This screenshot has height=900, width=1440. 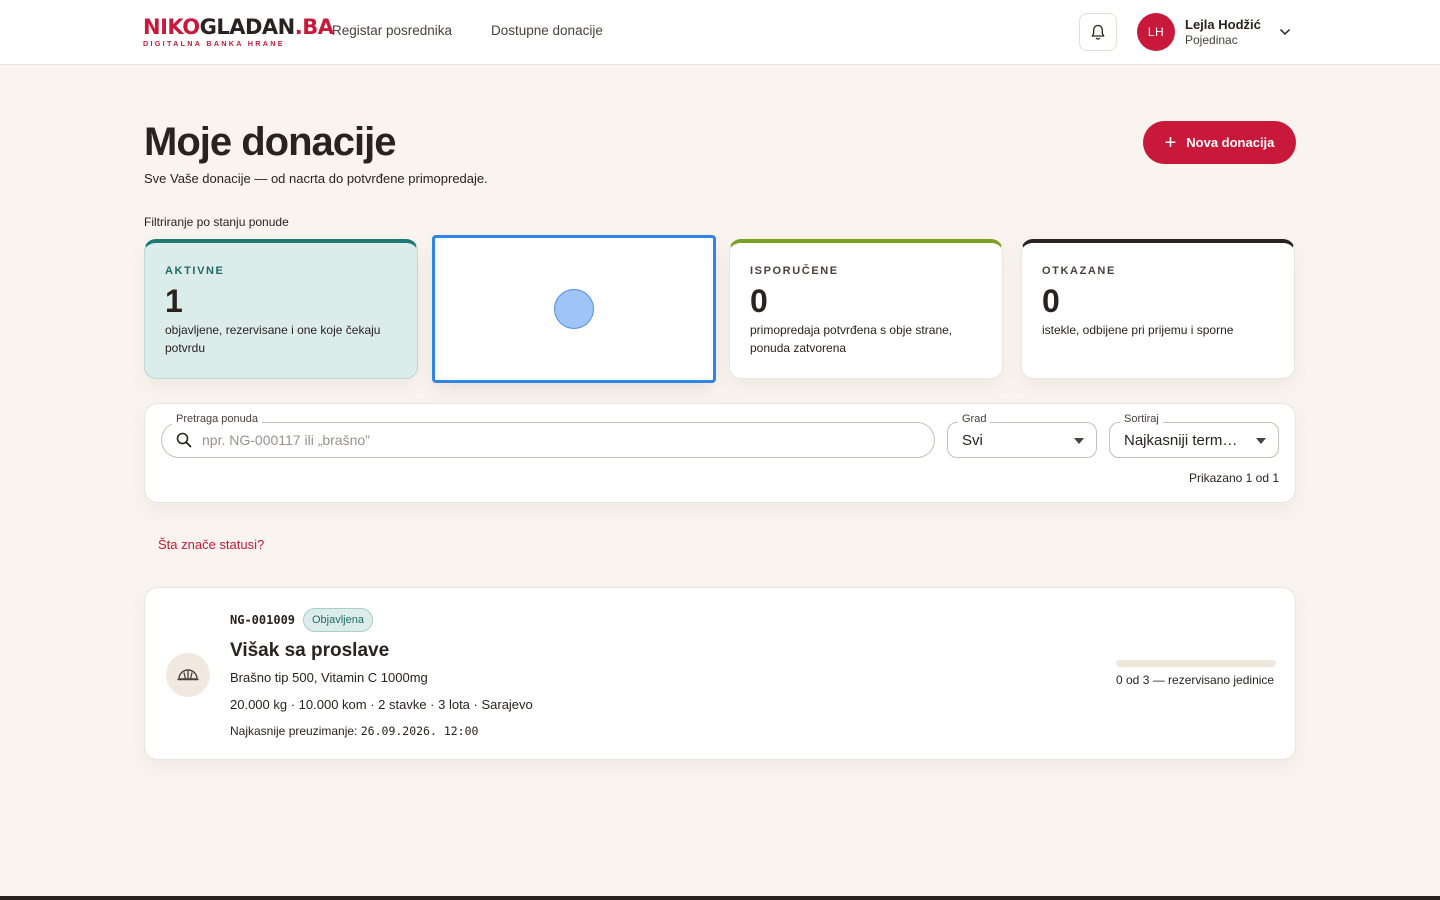 What do you see at coordinates (174, 301) in the screenshot?
I see `stat-count: 1` at bounding box center [174, 301].